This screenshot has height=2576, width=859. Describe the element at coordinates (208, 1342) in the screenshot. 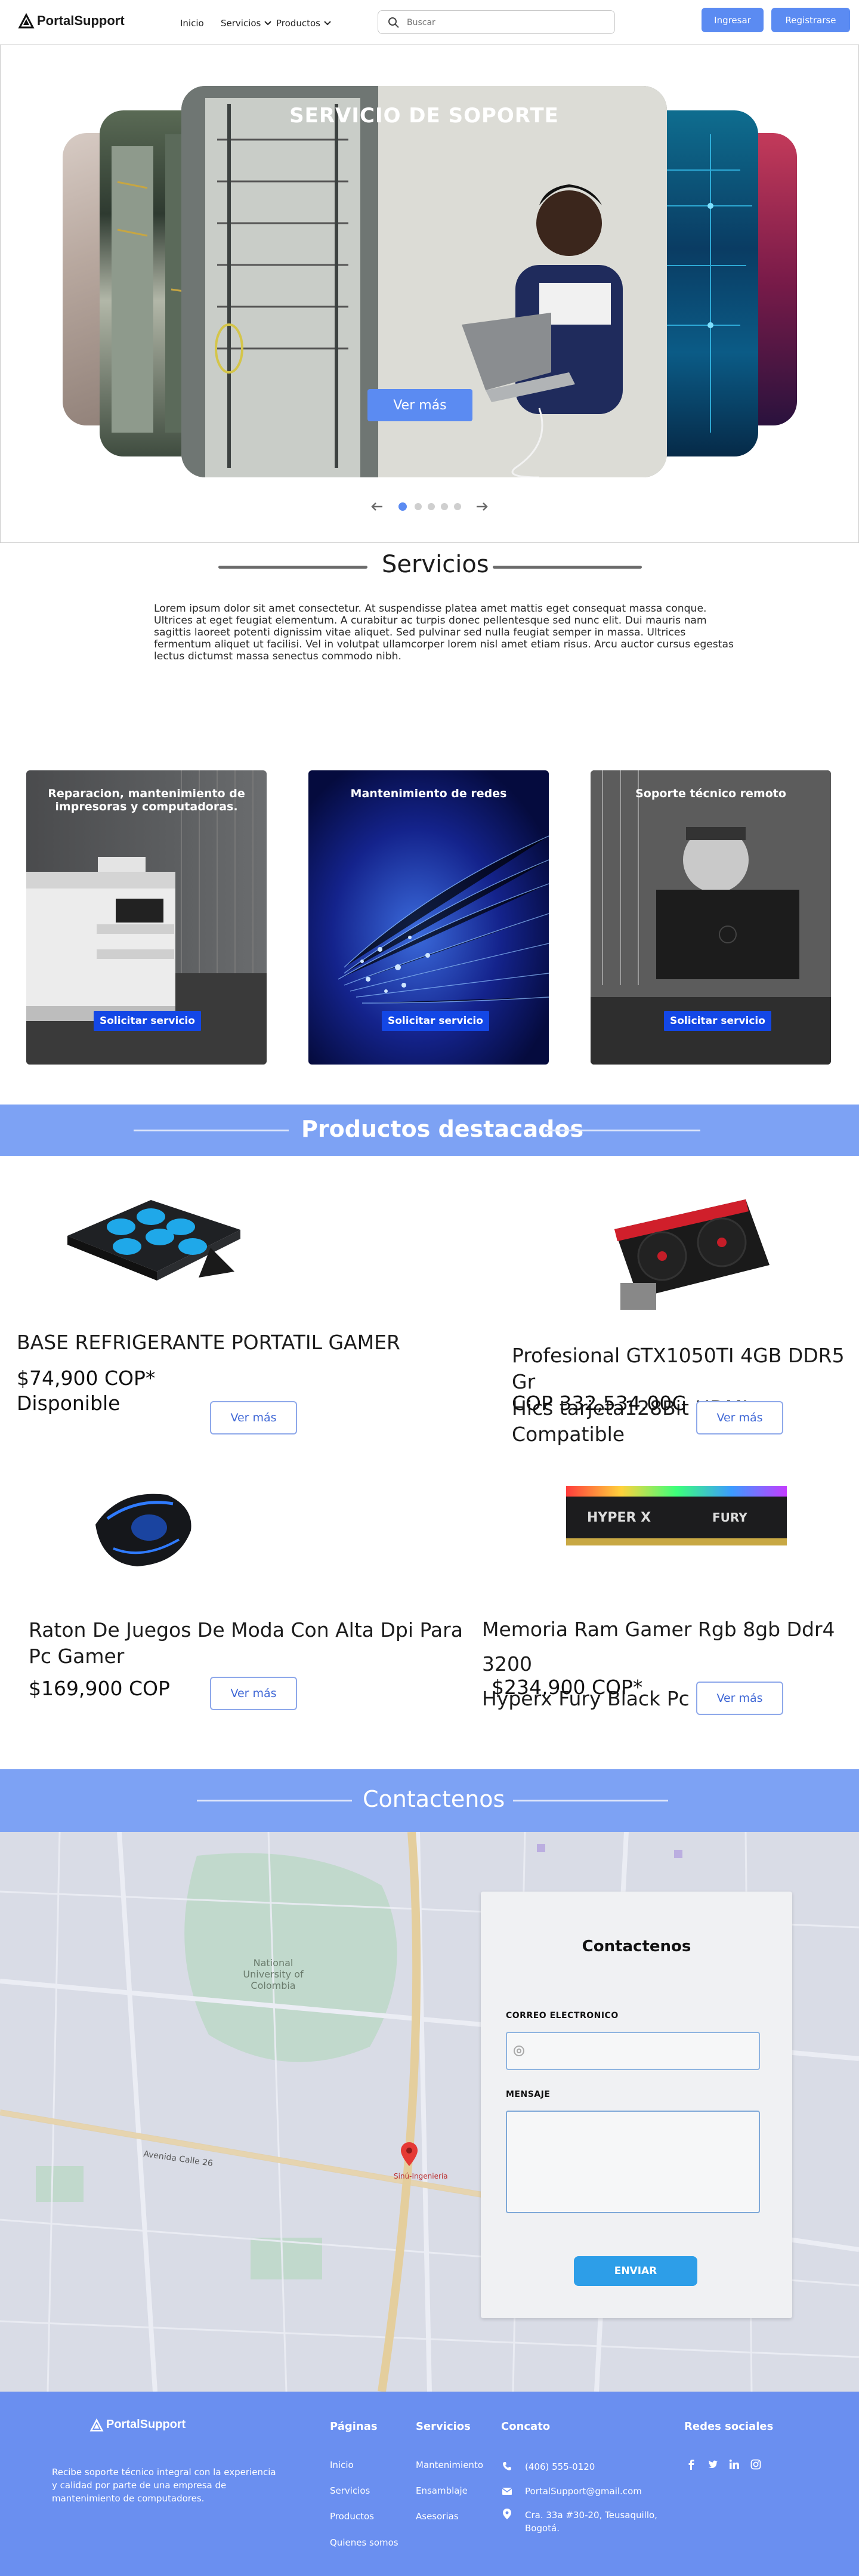

I see `product-name: BASE REFRIGERANTE PORTATIL GAMER` at that location.